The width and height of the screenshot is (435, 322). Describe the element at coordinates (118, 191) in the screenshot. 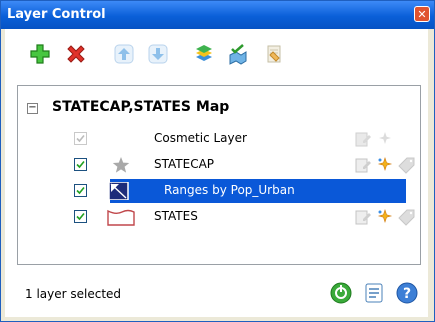

I see `ranges-icon` at that location.